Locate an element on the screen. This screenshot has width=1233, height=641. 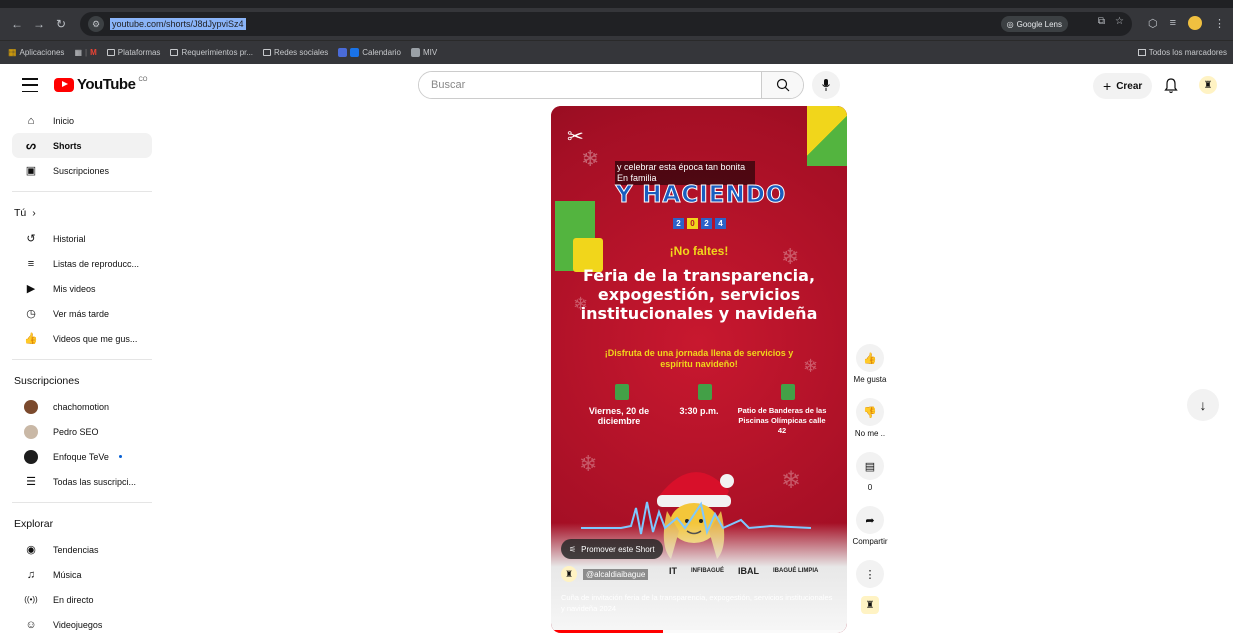
more-vert-icon: ⋮ is located at coordinates (870, 574).